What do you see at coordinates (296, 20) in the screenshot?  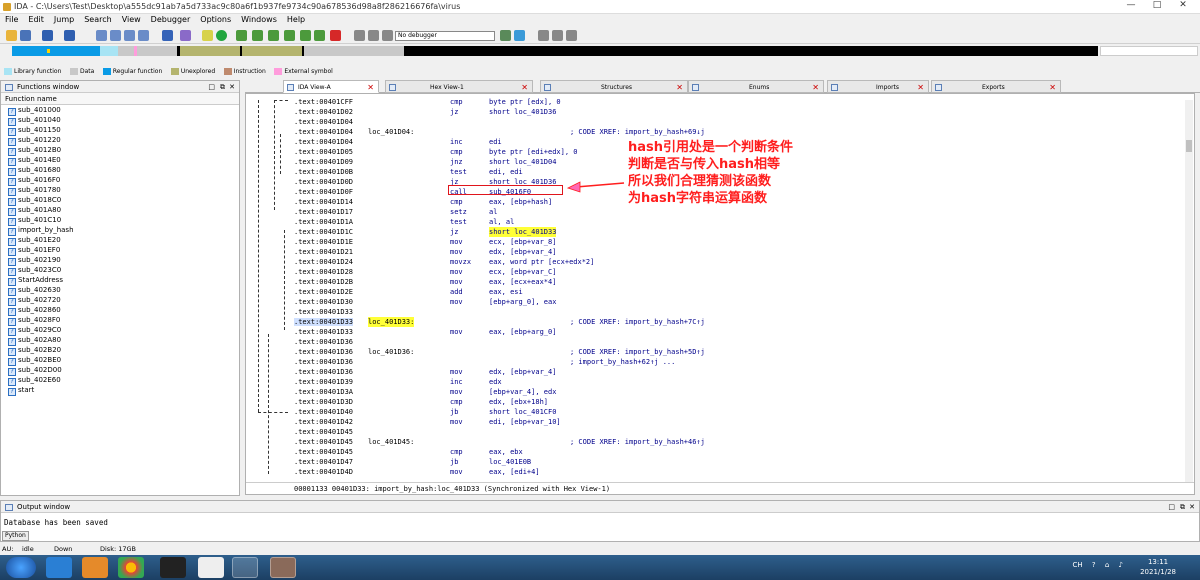 I see `menu-help: Help` at bounding box center [296, 20].